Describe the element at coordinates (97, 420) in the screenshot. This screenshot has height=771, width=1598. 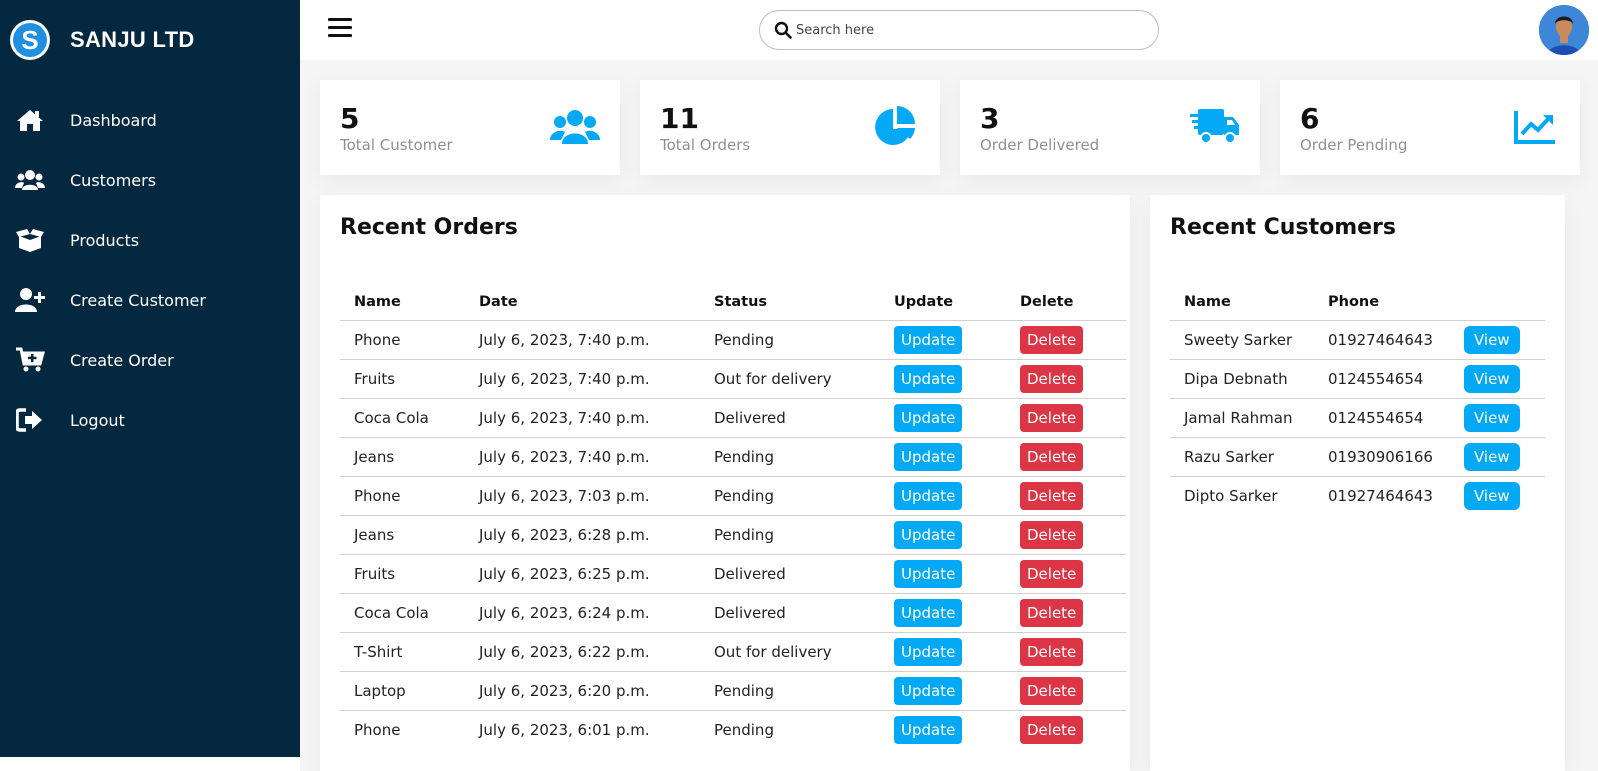
I see `sidebar-item-label: Logout` at that location.